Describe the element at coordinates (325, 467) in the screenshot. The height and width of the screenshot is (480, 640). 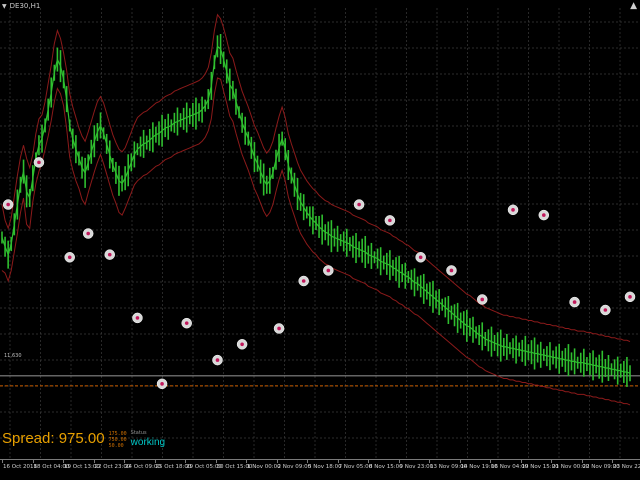
I see `time-tick-label: 5 Nov 18:00` at that location.